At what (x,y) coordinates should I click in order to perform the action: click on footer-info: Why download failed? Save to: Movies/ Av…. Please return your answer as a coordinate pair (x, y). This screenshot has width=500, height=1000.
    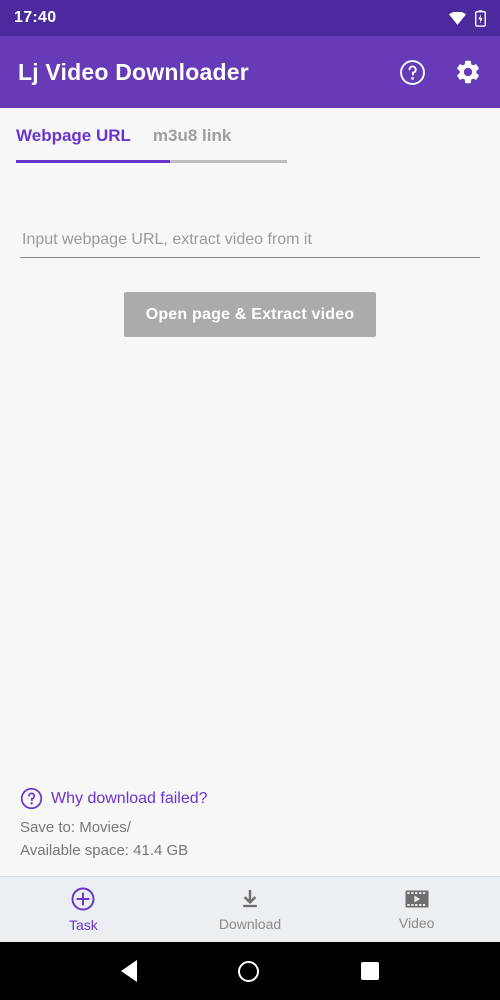
    Looking at the image, I should click on (250, 831).